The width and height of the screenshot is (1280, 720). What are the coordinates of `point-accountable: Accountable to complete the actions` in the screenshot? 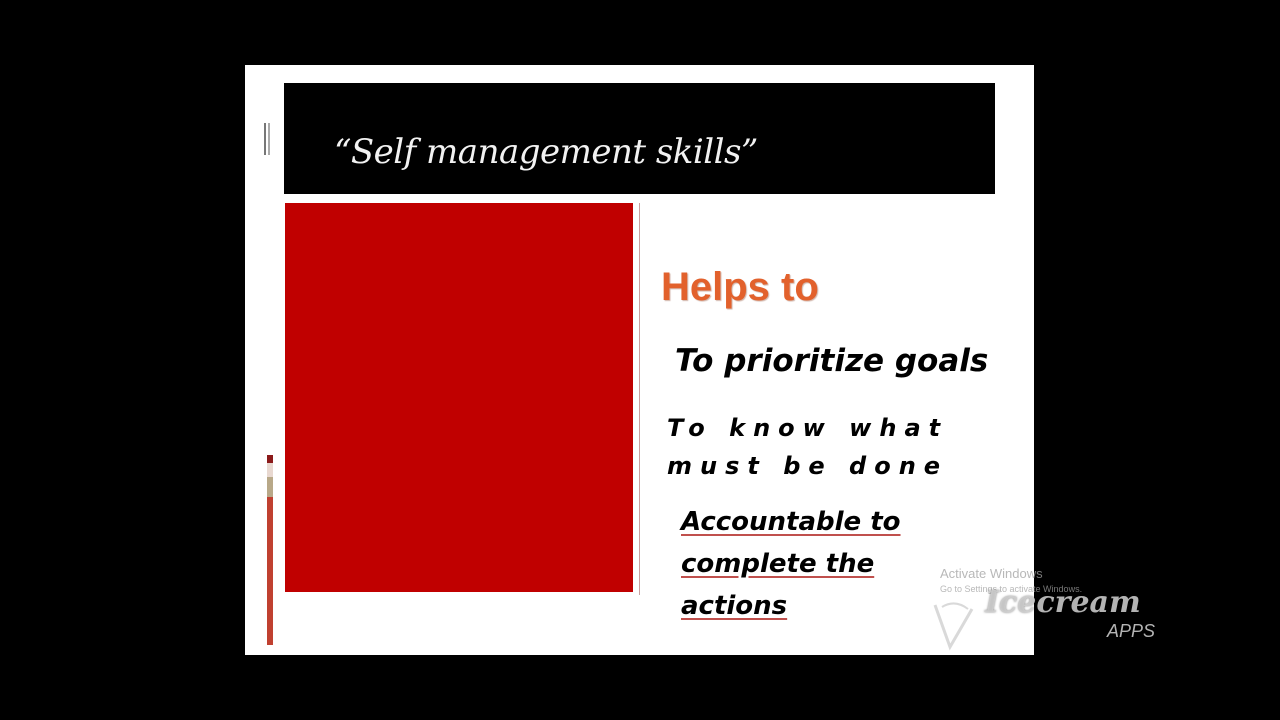 It's located at (791, 564).